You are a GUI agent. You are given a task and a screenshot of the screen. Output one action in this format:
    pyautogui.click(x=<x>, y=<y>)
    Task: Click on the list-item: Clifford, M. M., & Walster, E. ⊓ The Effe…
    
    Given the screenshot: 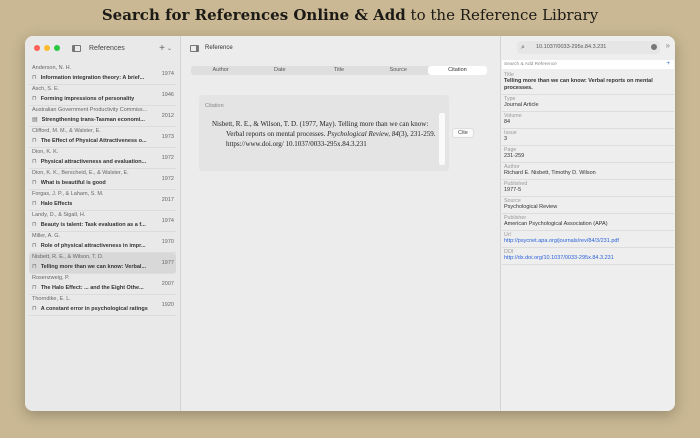 What is the action you would take?
    pyautogui.click(x=102, y=137)
    